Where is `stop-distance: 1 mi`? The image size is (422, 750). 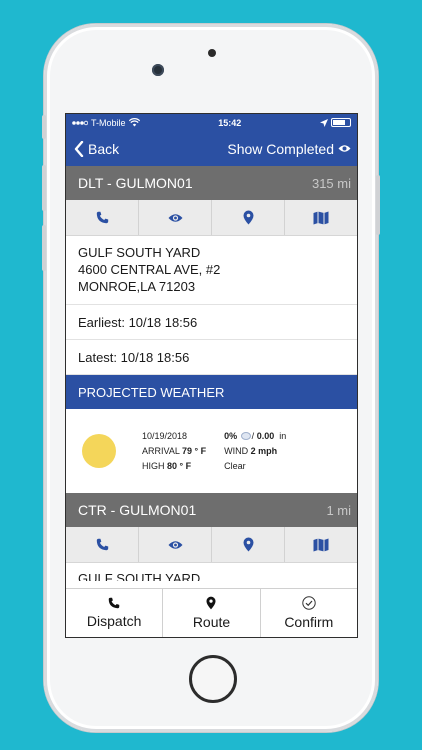 stop-distance: 1 mi is located at coordinates (338, 510).